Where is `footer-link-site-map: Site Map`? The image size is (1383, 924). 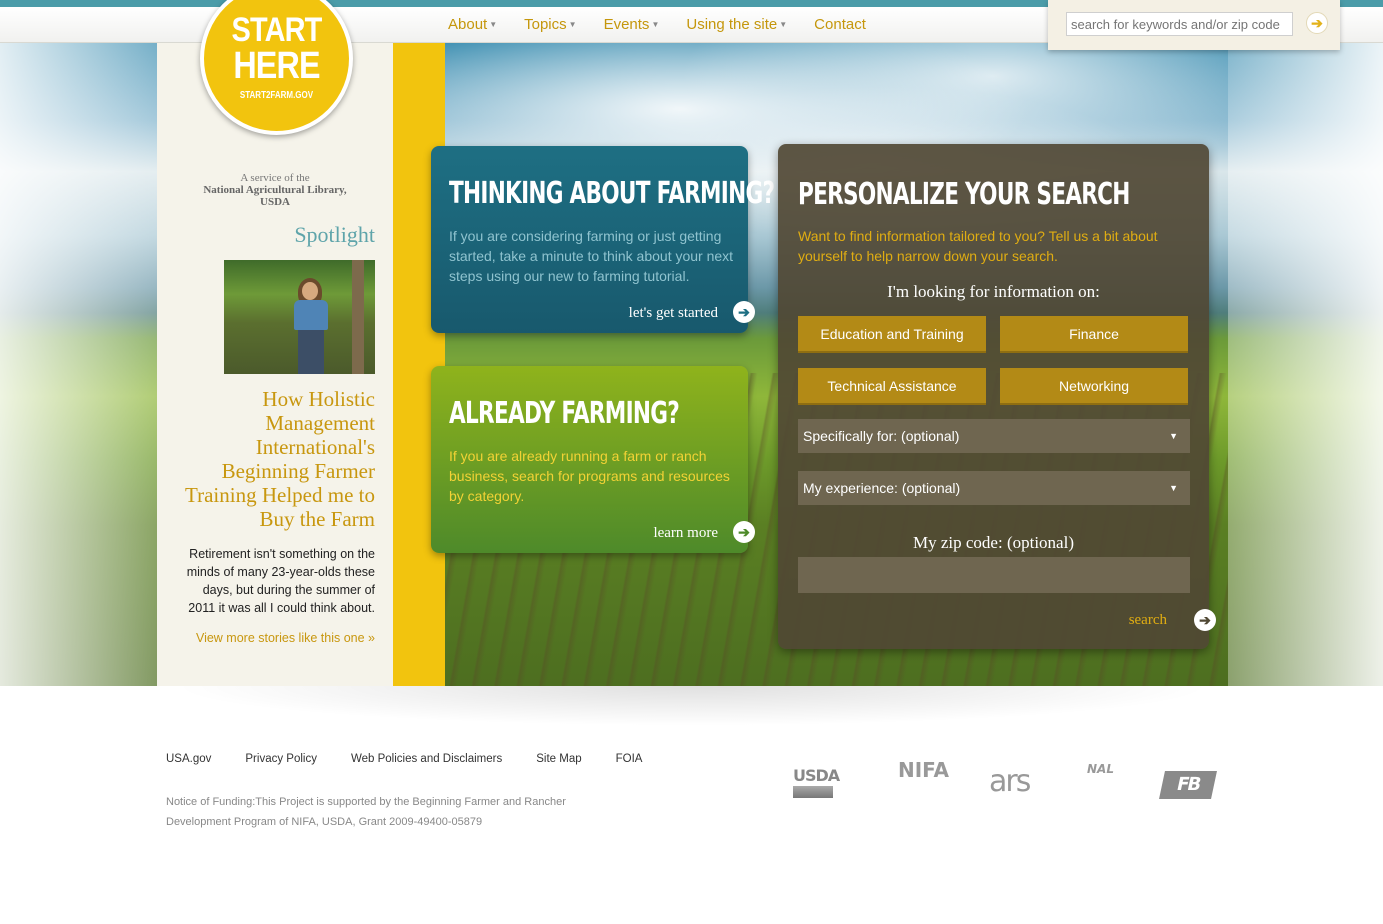 footer-link-site-map: Site Map is located at coordinates (558, 759).